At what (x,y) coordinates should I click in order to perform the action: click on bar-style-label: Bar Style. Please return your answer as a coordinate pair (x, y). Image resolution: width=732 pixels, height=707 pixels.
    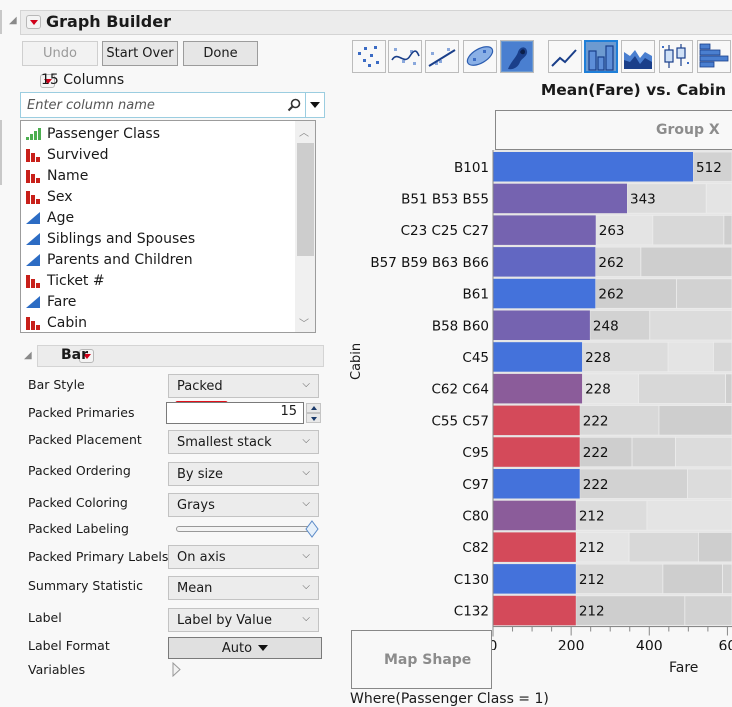
    Looking at the image, I should click on (56, 384).